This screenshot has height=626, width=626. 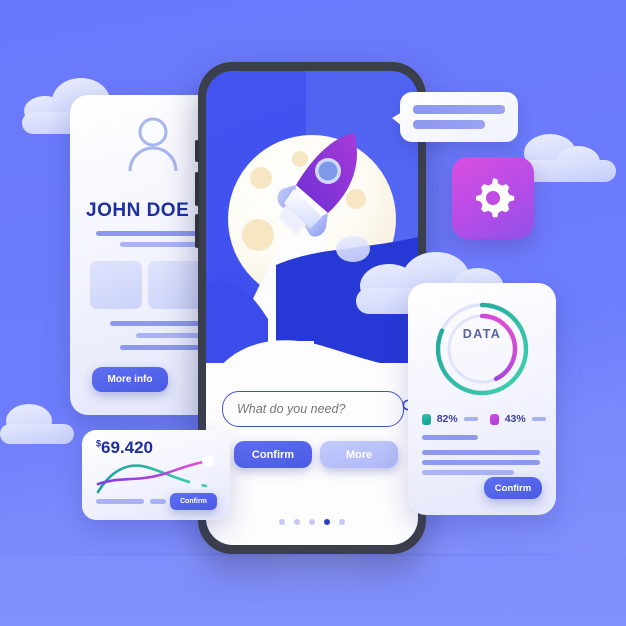 What do you see at coordinates (482, 334) in the screenshot?
I see `donut-center-label: DATA` at bounding box center [482, 334].